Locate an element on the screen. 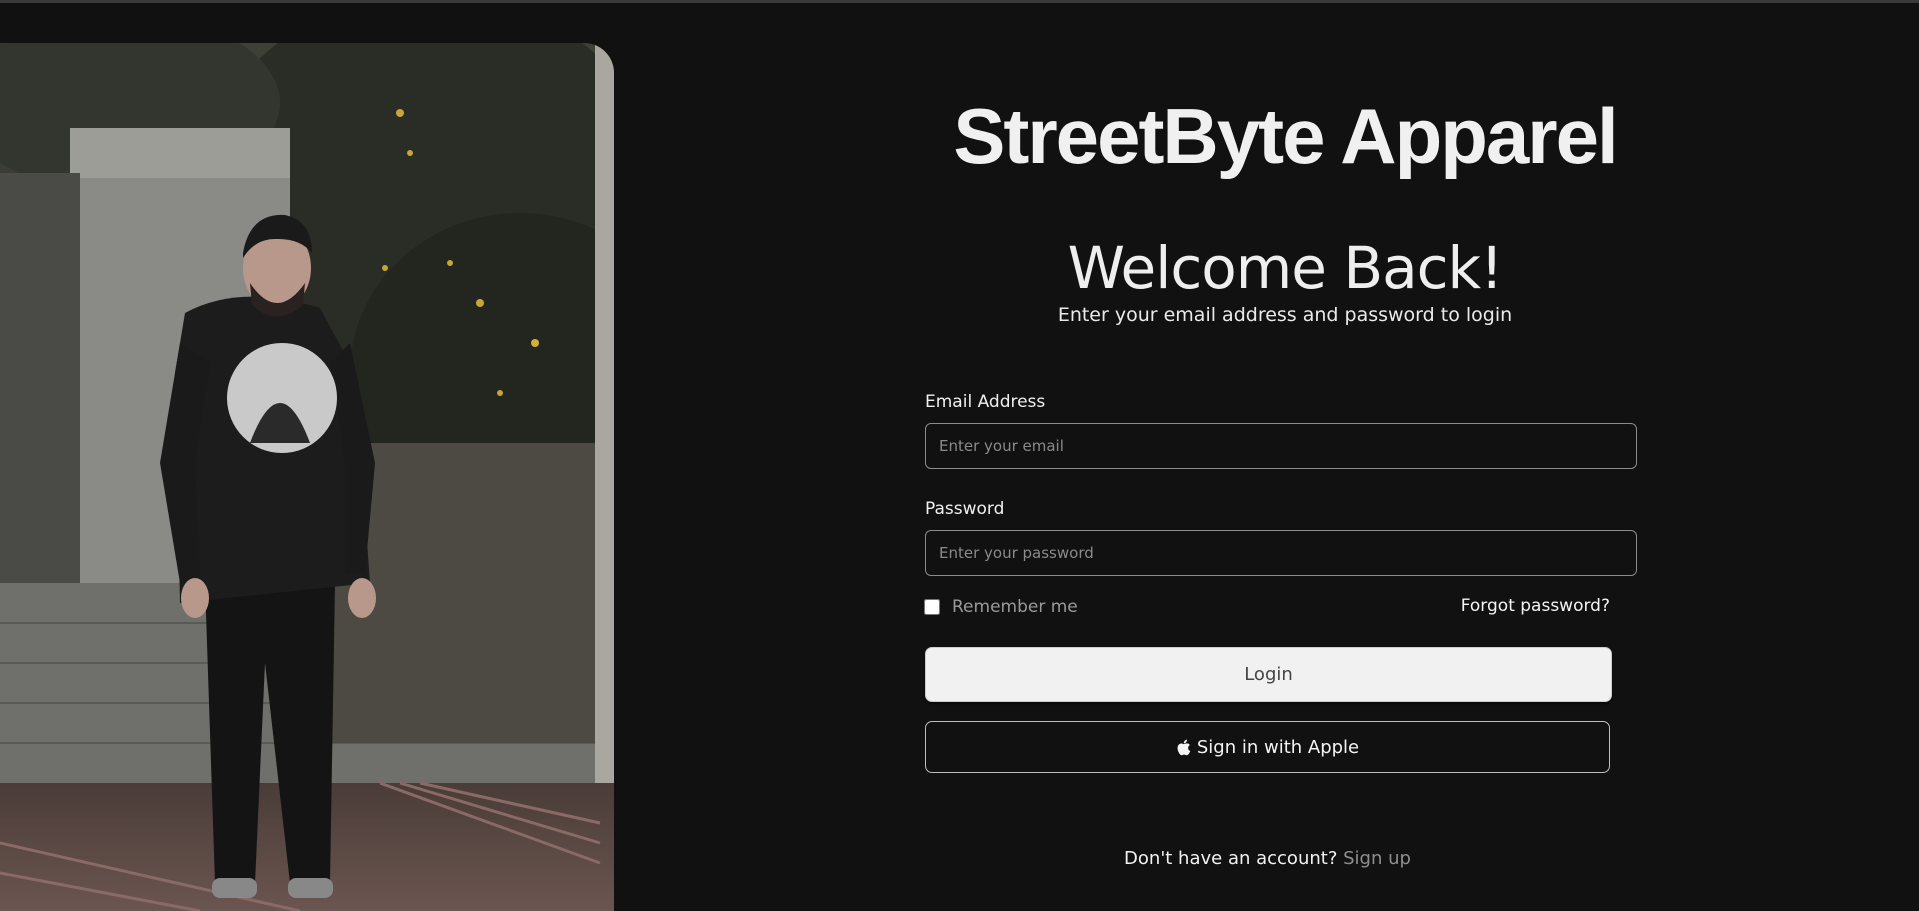 The width and height of the screenshot is (1919, 911). apple-icon is located at coordinates (1184, 747).